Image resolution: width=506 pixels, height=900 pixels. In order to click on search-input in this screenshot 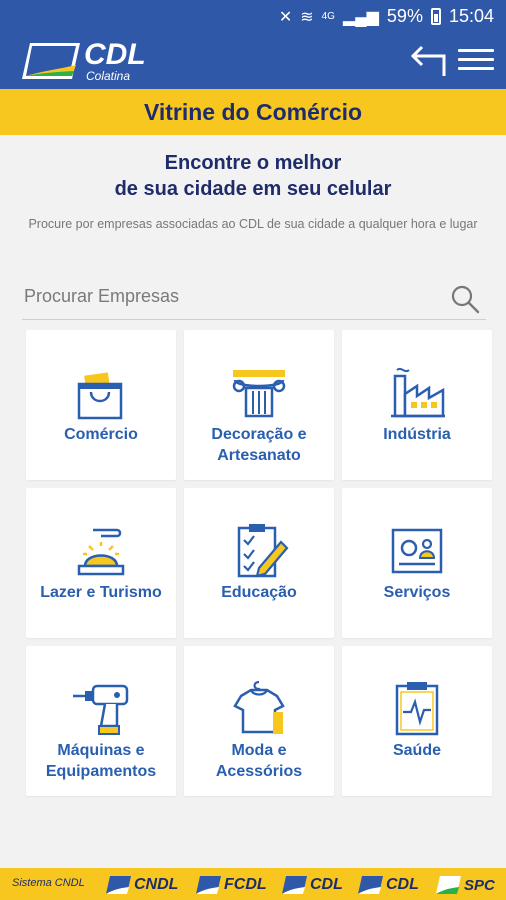, I will do `click(224, 296)`.